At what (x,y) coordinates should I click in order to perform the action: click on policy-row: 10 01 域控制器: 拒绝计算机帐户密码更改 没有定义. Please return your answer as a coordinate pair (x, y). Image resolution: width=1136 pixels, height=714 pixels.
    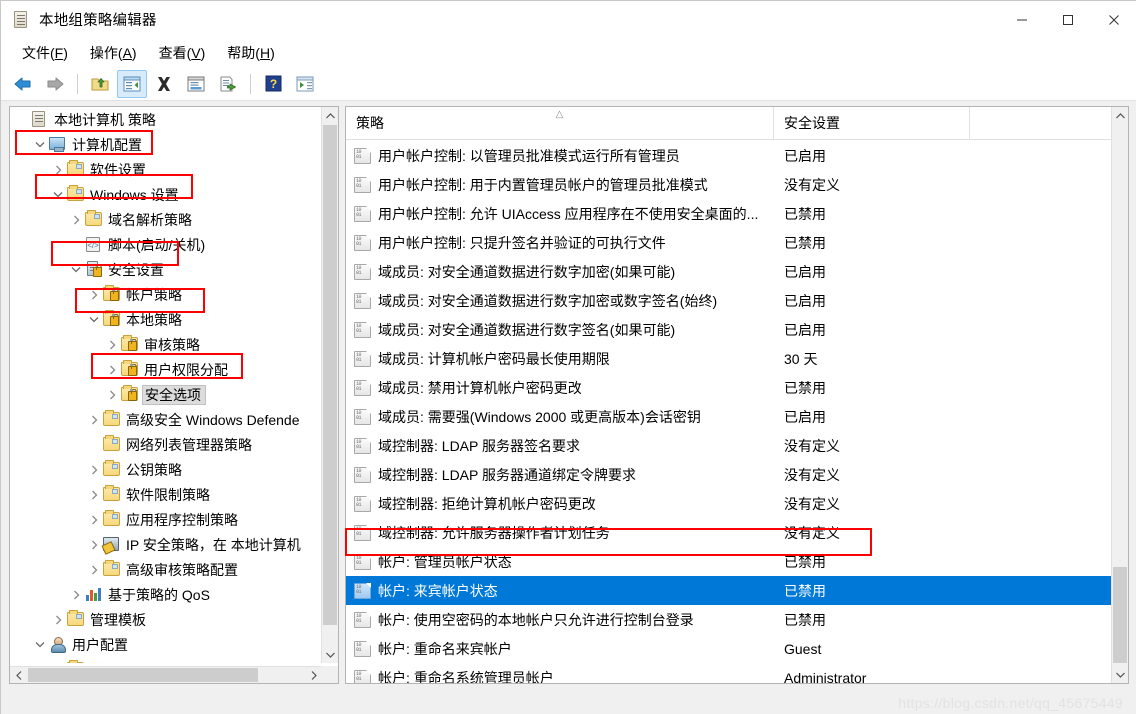
    Looking at the image, I should click on (729, 503).